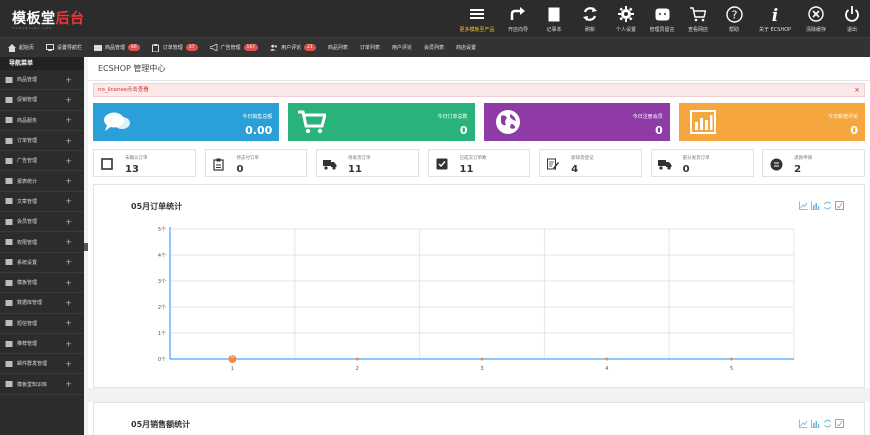 The width and height of the screenshot is (870, 435). What do you see at coordinates (8, 201) in the screenshot?
I see `users-icon` at bounding box center [8, 201].